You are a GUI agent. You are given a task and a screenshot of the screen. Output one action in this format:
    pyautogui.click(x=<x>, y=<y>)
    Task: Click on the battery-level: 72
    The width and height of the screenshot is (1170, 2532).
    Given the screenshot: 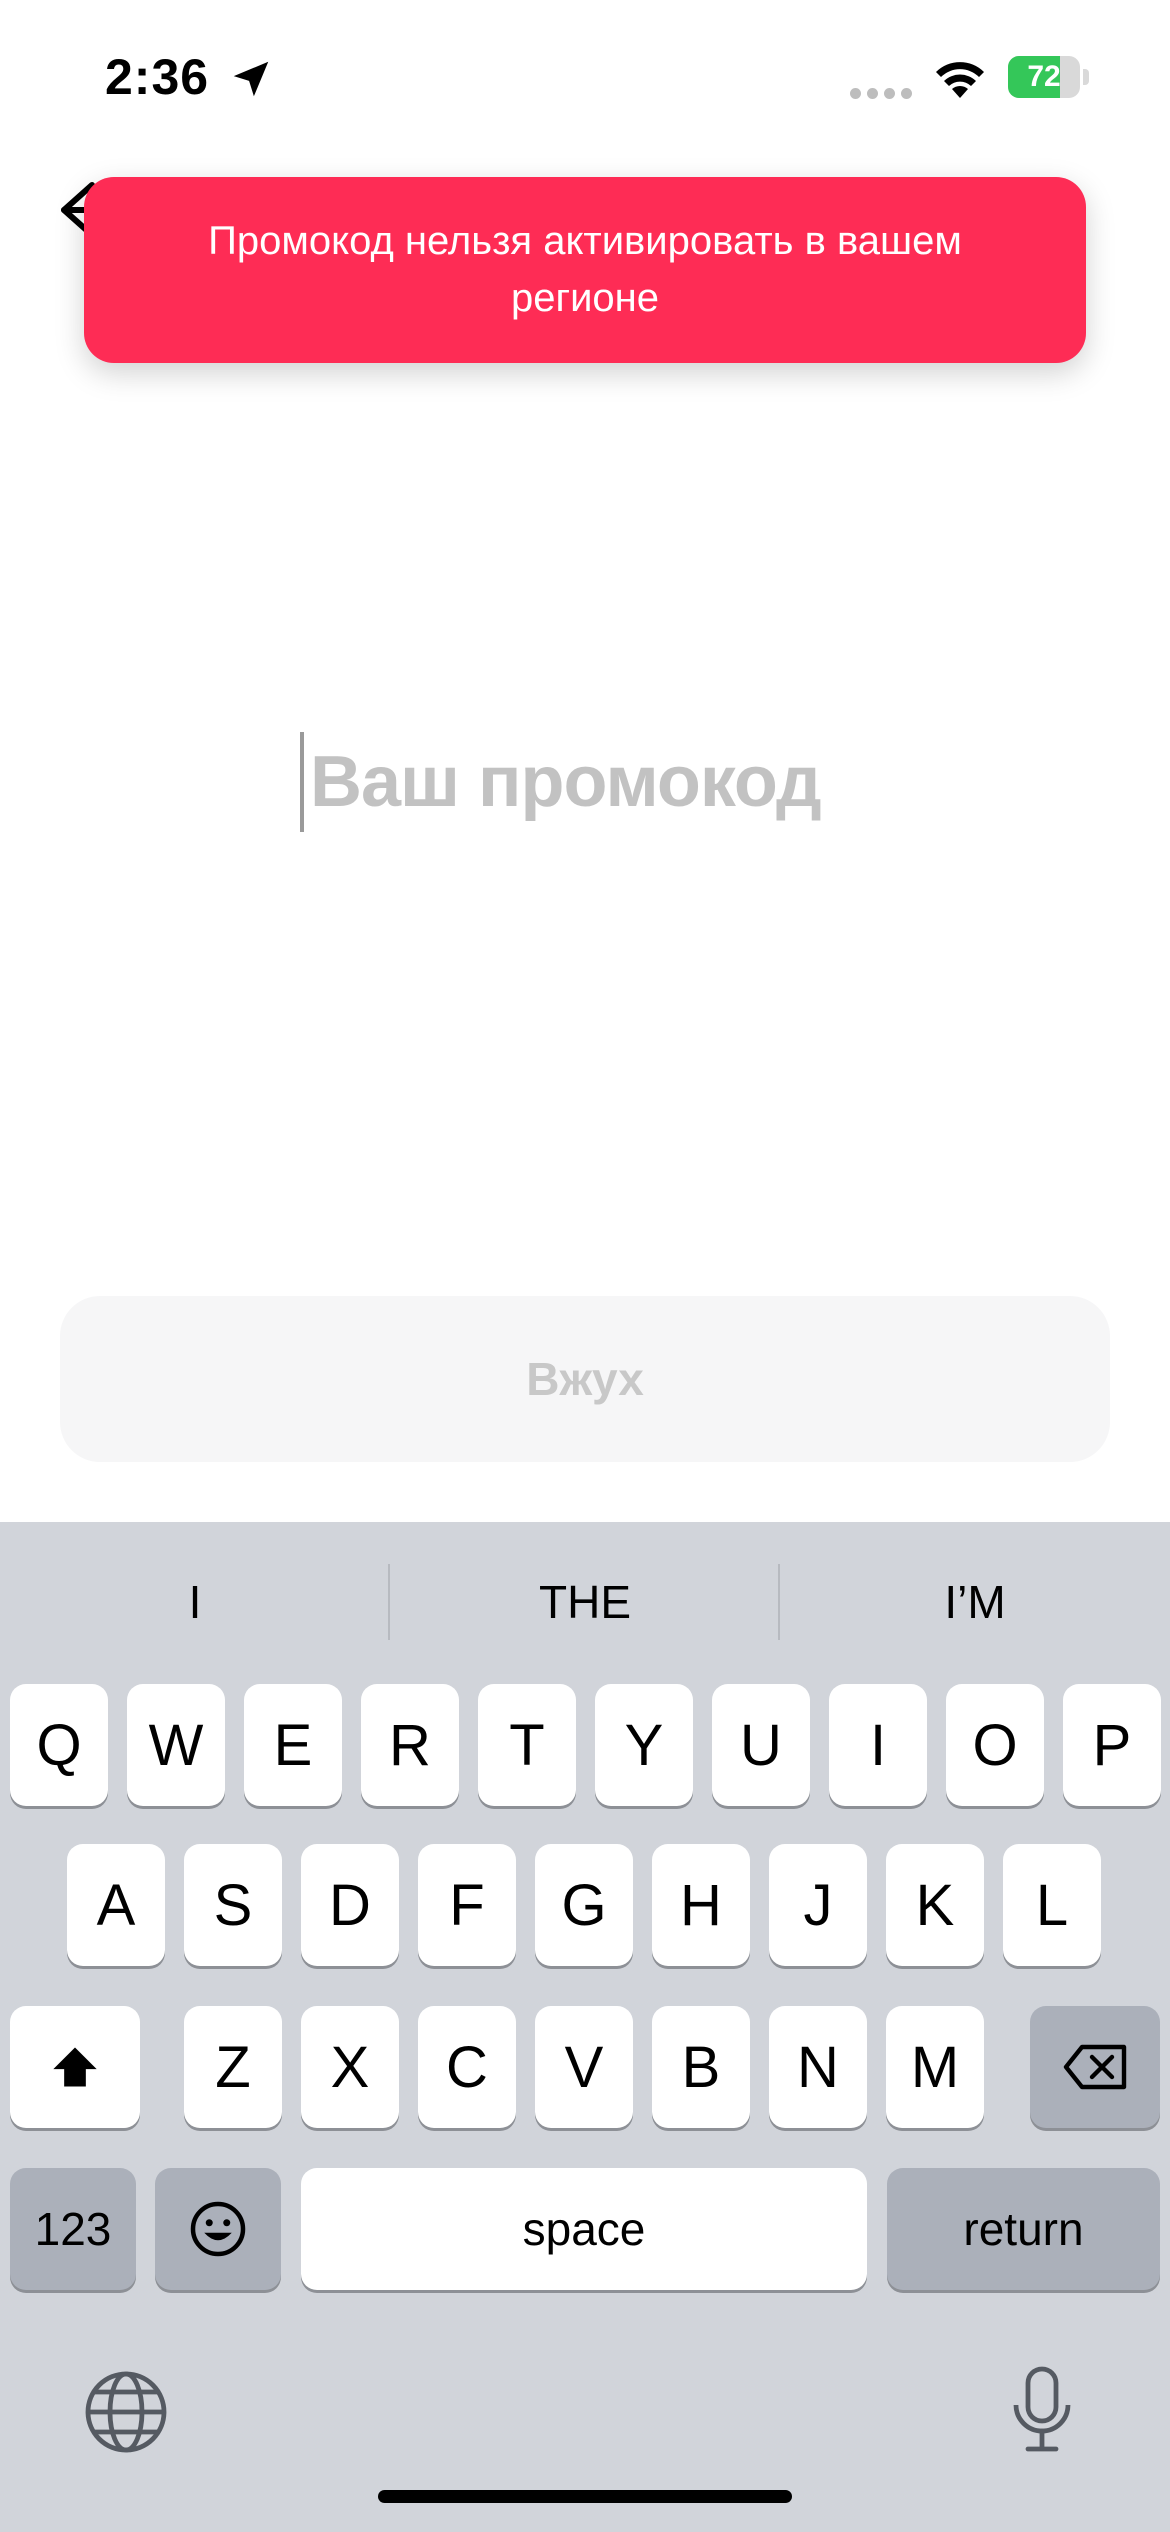 What is the action you would take?
    pyautogui.click(x=1044, y=76)
    